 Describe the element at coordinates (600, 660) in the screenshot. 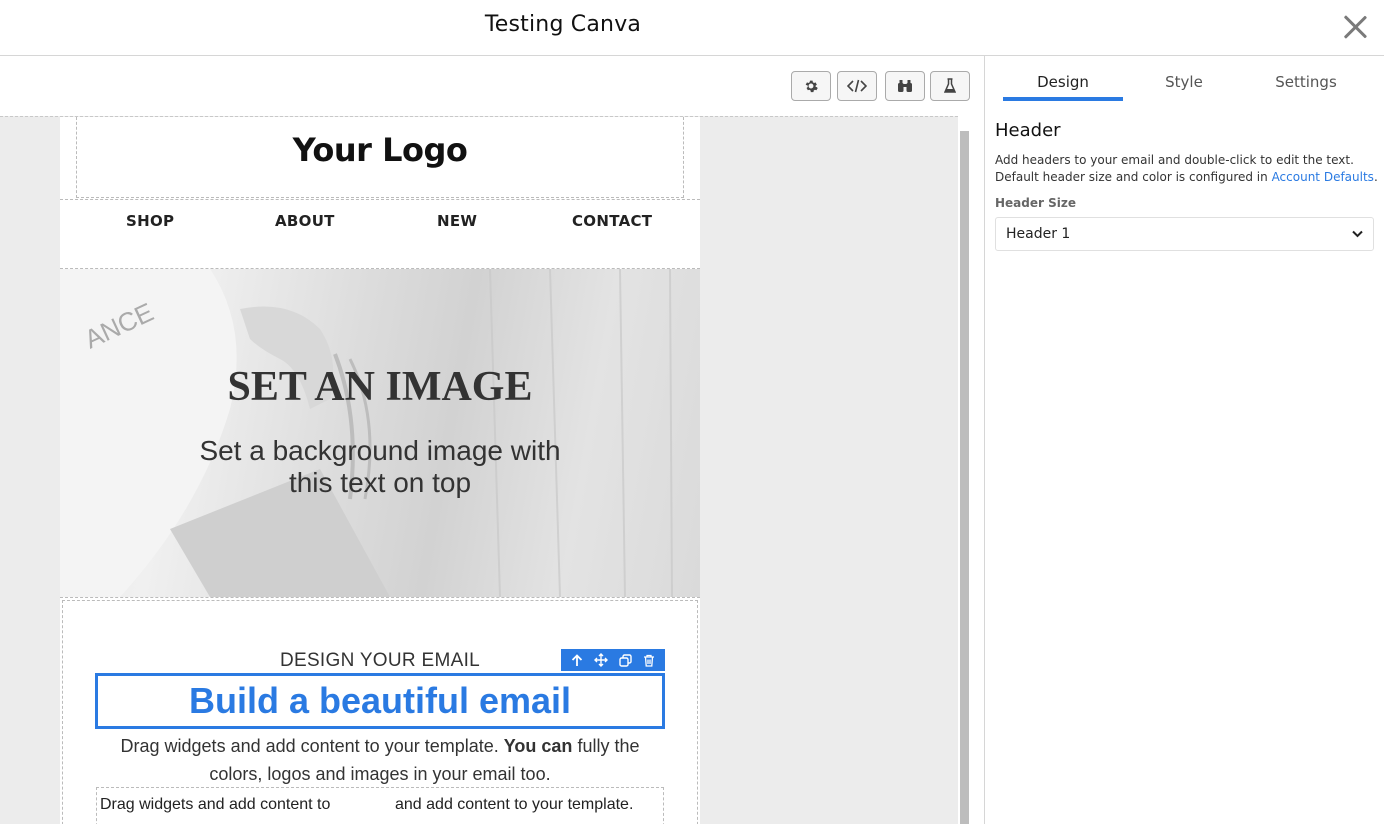

I see `move-icon` at that location.